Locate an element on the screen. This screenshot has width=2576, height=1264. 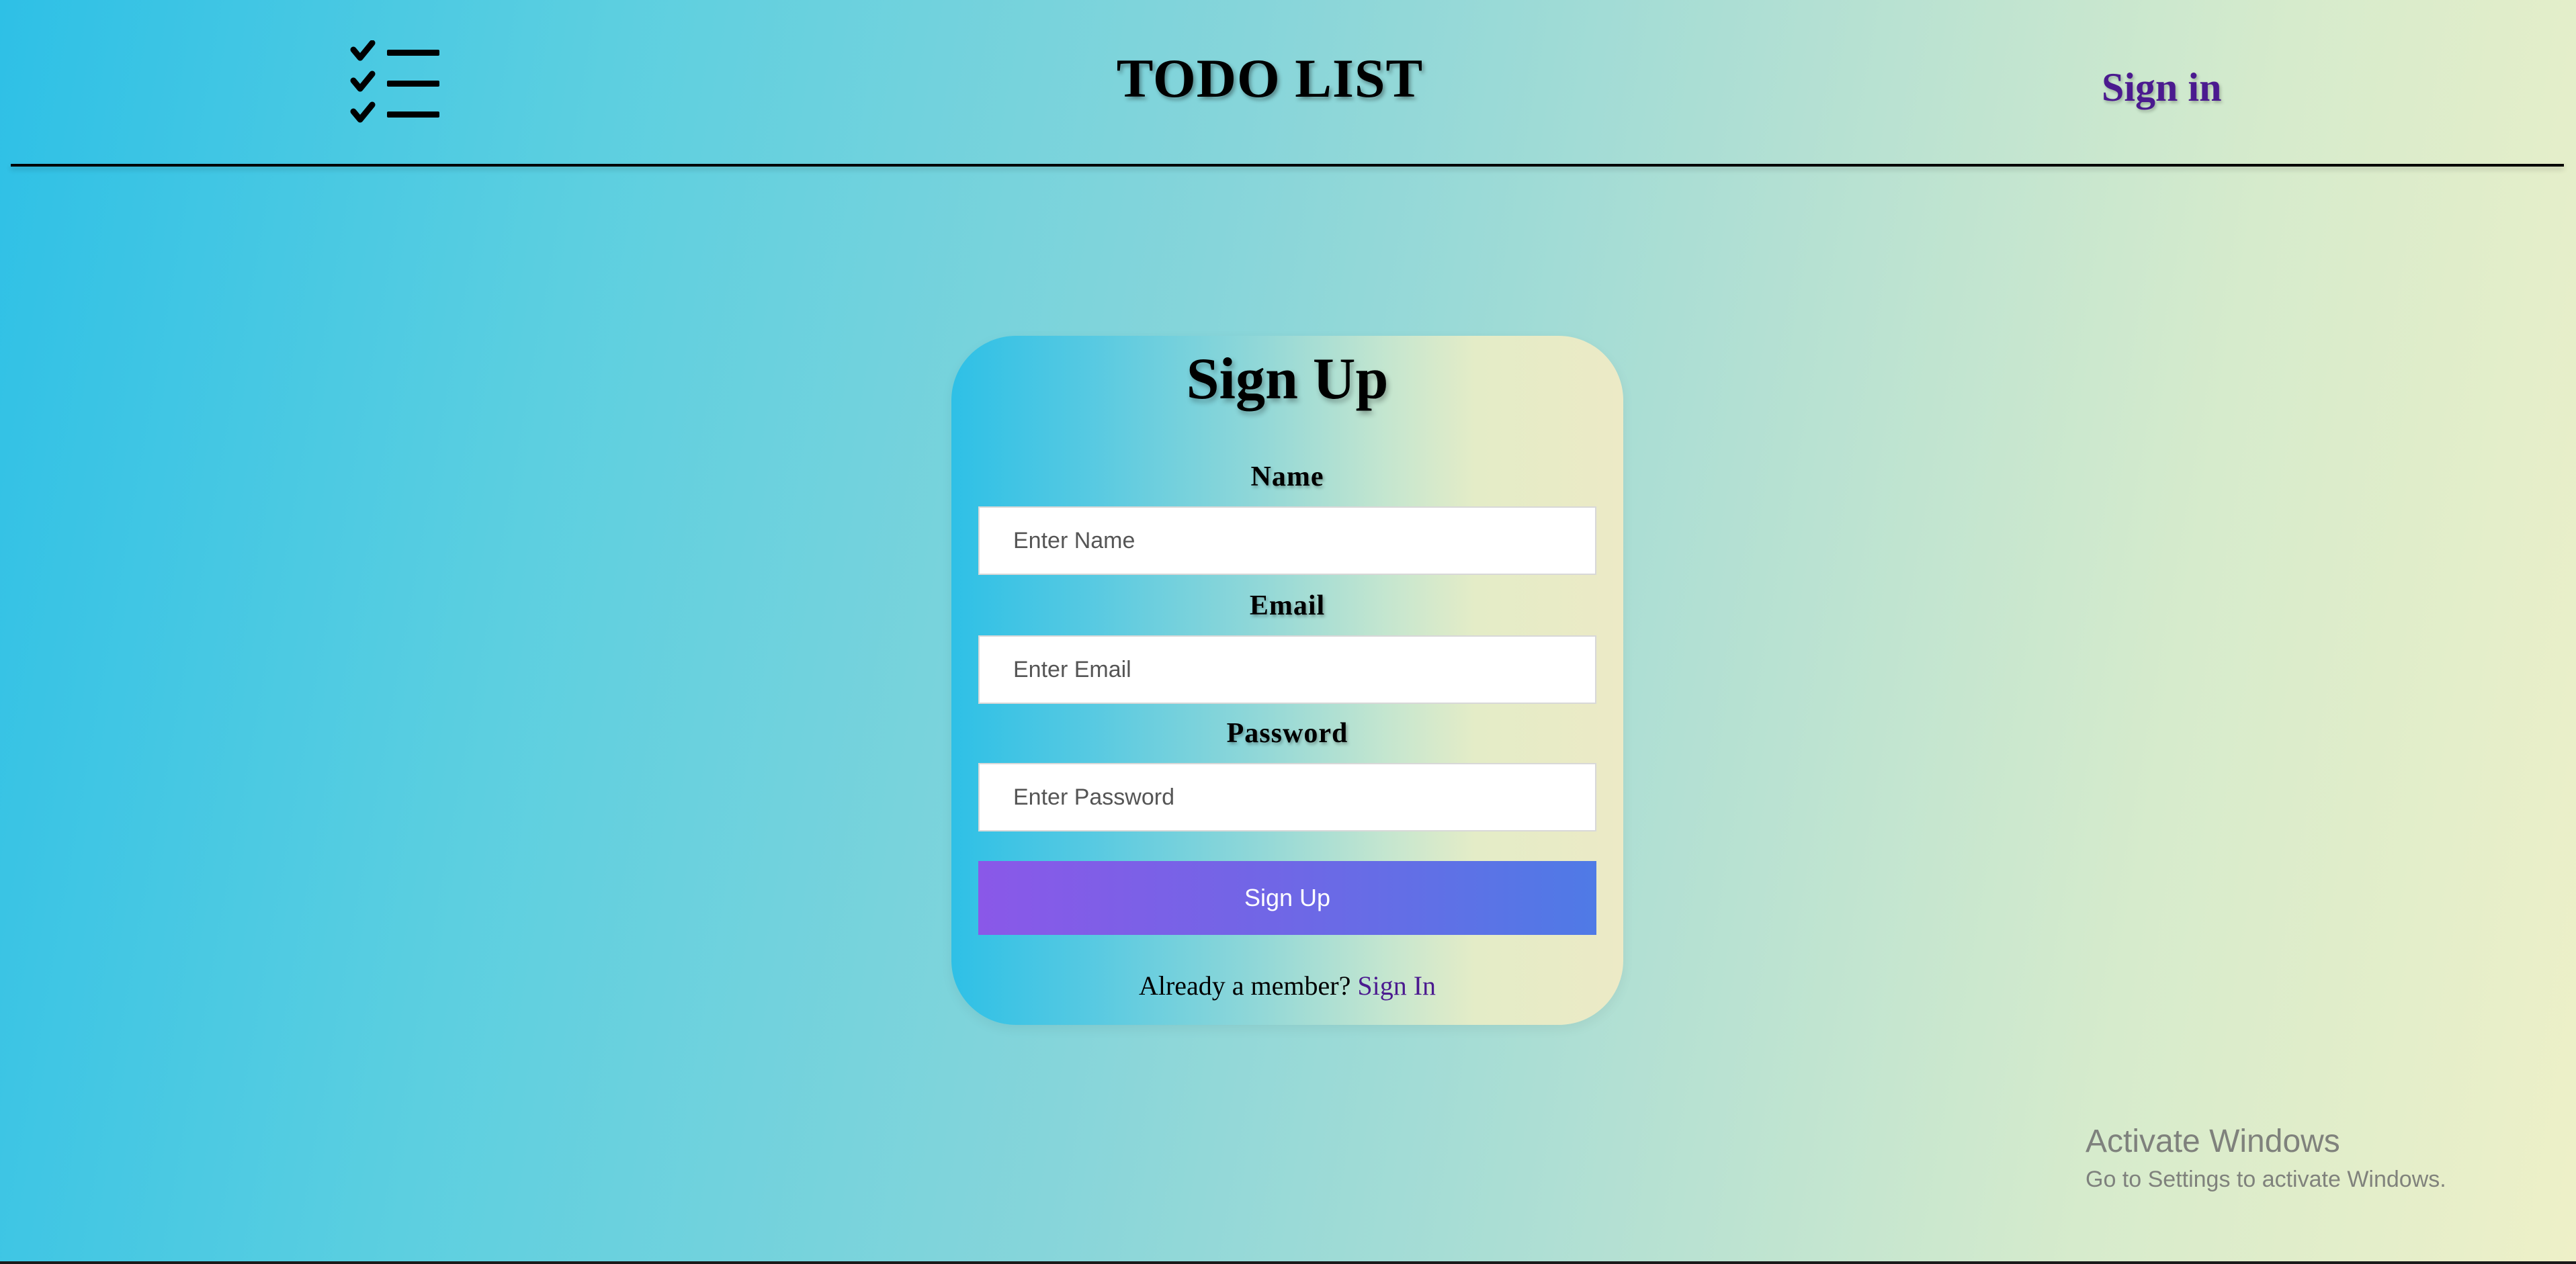
signin-prompt-text: Already a member? is located at coordinates (1248, 985).